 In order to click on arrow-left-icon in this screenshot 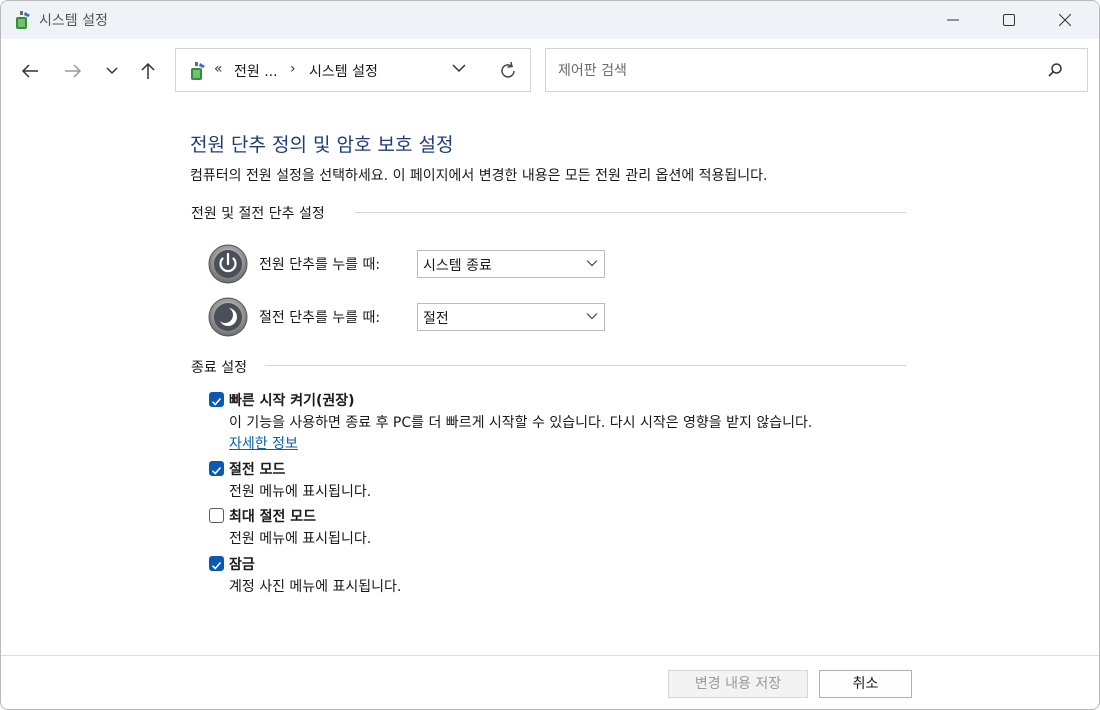, I will do `click(29, 71)`.